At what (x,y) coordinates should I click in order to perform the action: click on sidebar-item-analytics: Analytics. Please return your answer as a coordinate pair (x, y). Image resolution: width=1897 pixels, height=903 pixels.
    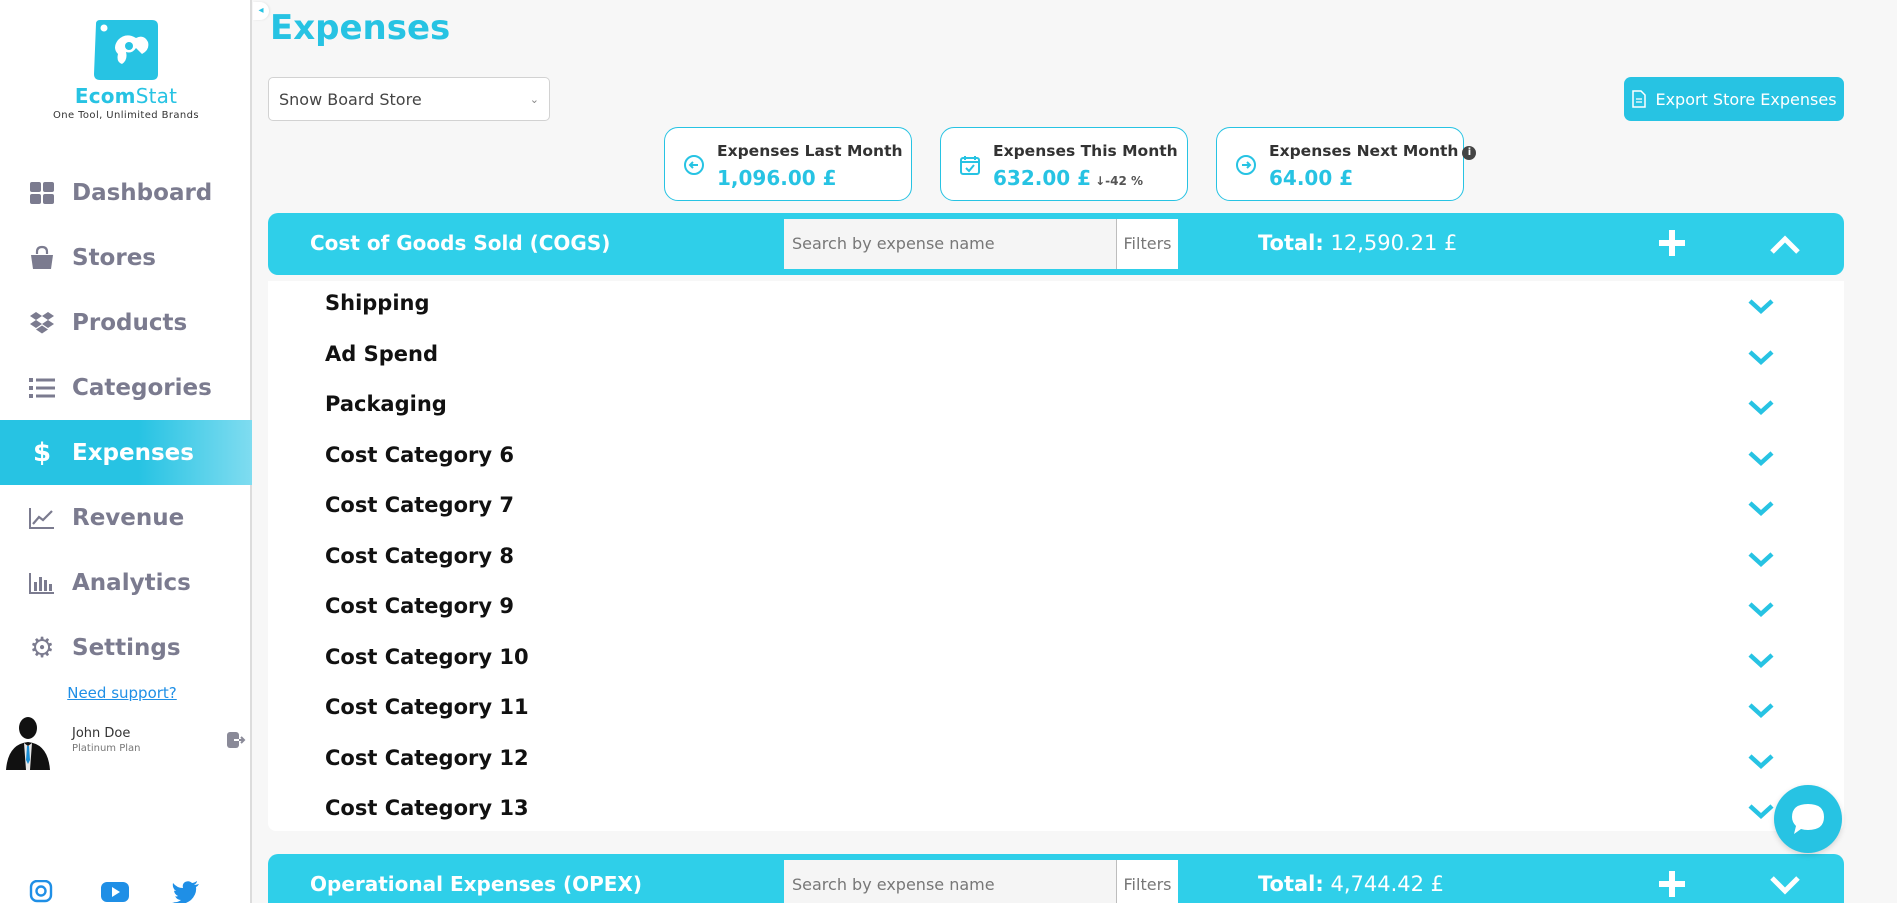
    Looking at the image, I should click on (126, 582).